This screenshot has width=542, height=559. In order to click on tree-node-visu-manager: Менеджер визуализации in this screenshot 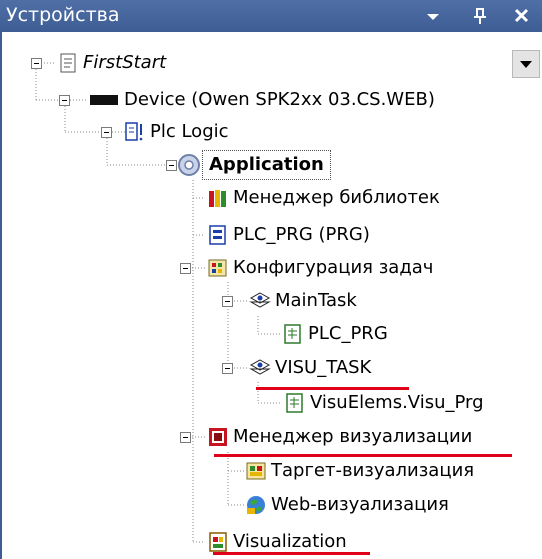, I will do `click(339, 437)`.